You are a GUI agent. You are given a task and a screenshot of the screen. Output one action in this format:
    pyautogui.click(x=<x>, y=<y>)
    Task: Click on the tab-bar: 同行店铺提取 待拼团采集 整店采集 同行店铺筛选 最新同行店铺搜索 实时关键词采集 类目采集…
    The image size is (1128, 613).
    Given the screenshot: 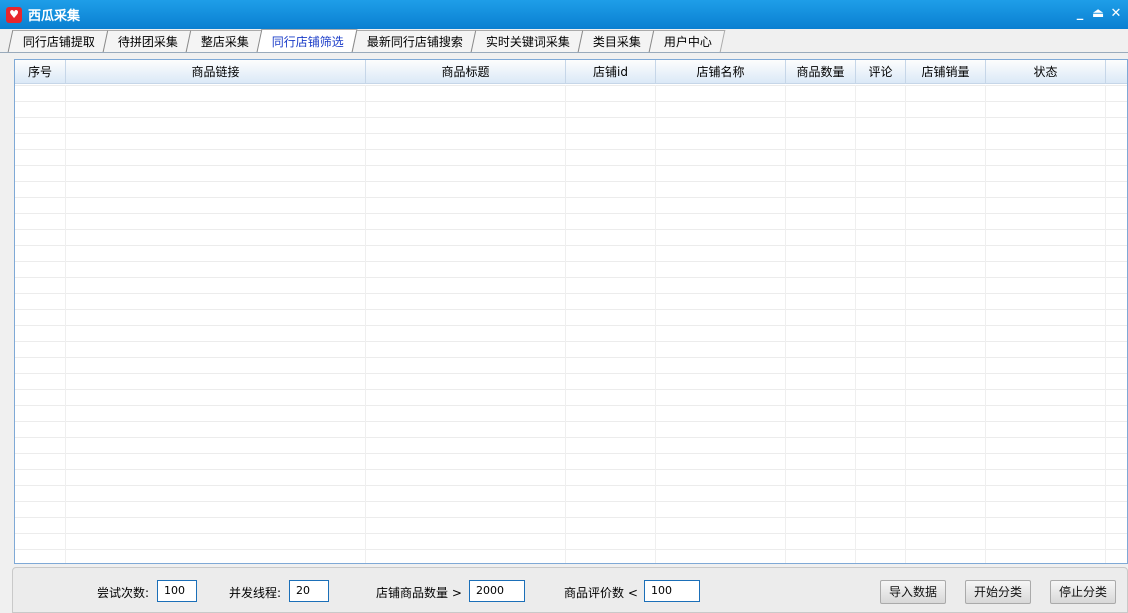 What is the action you would take?
    pyautogui.click(x=564, y=41)
    